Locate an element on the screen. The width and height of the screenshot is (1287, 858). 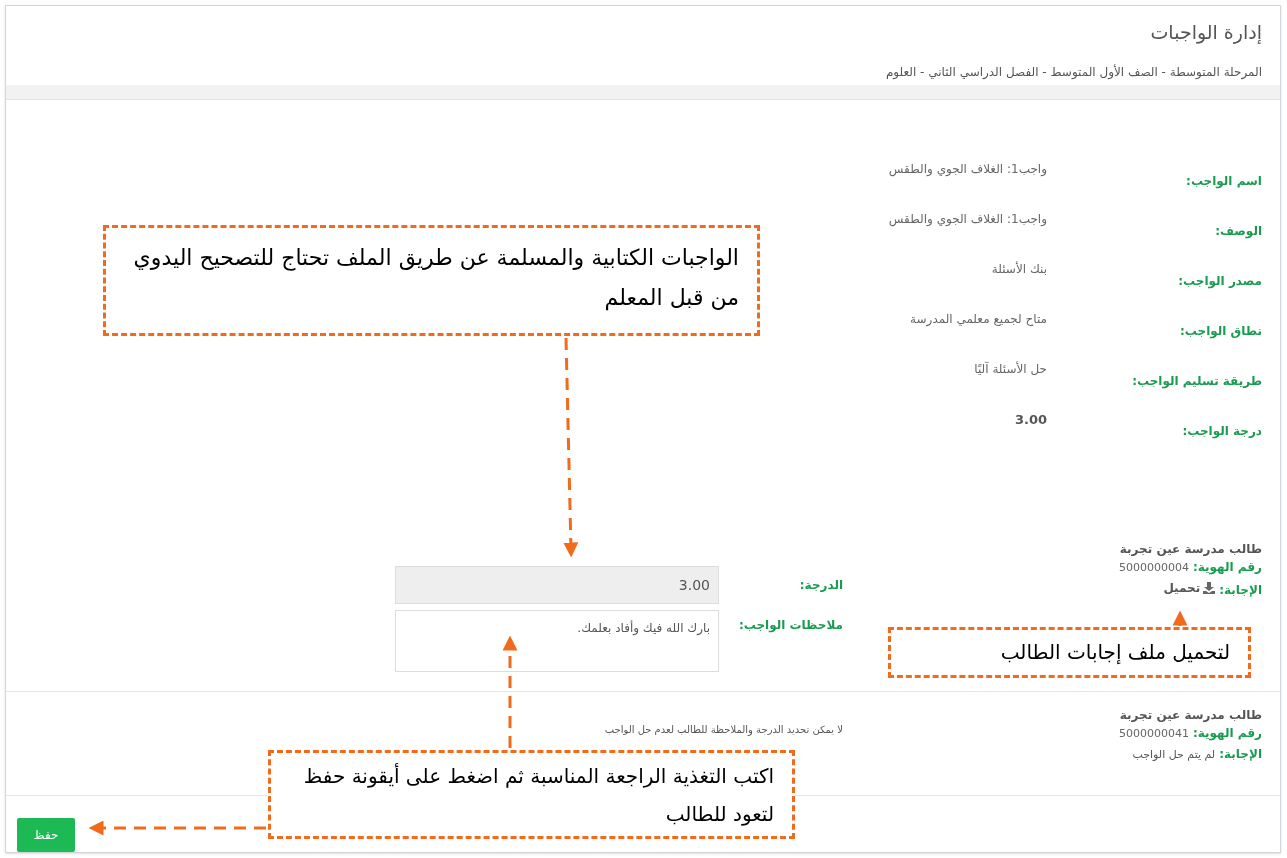
arrow is located at coordinates (1180, 618).